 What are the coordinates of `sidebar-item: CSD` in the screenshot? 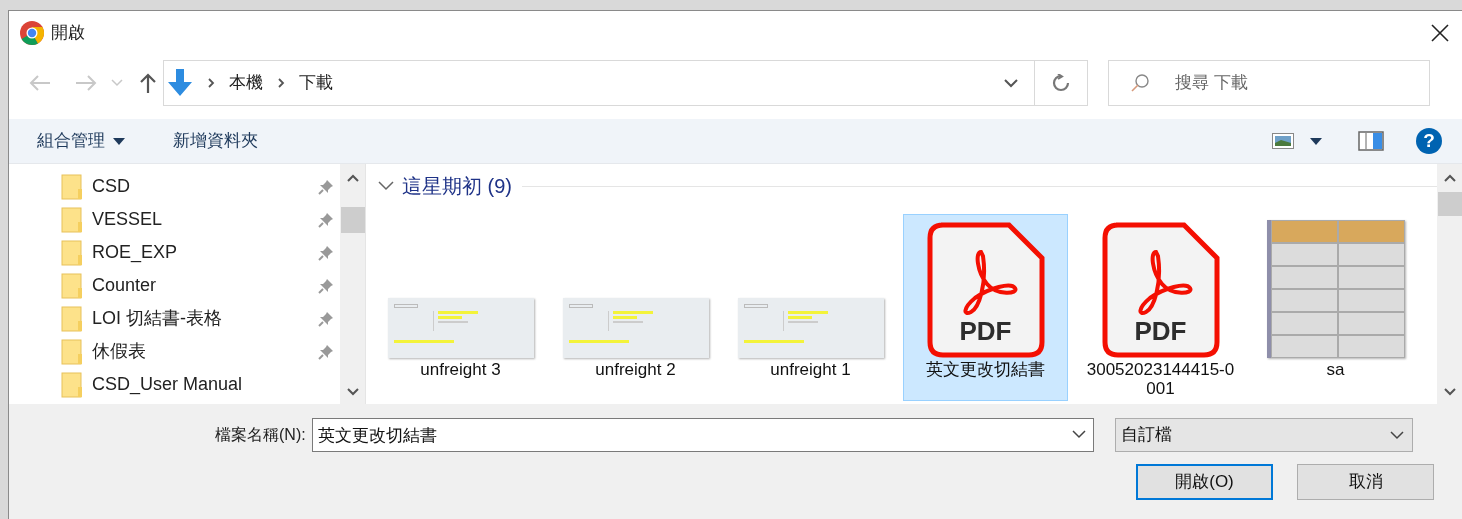 It's located at (174, 186).